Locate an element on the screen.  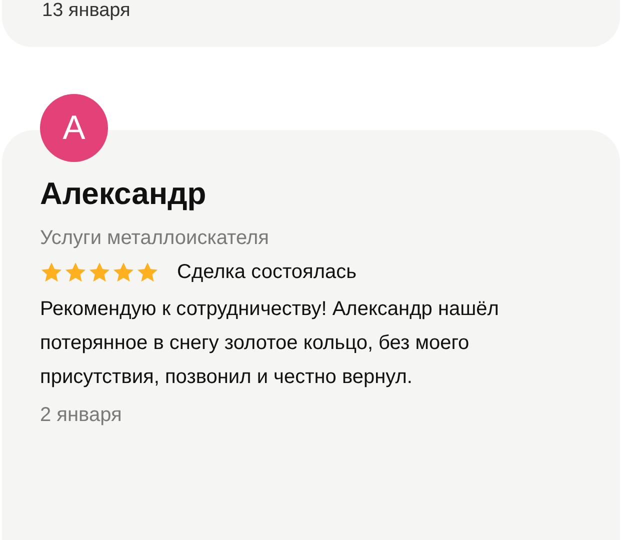
review-date: 13 января is located at coordinates (86, 11).